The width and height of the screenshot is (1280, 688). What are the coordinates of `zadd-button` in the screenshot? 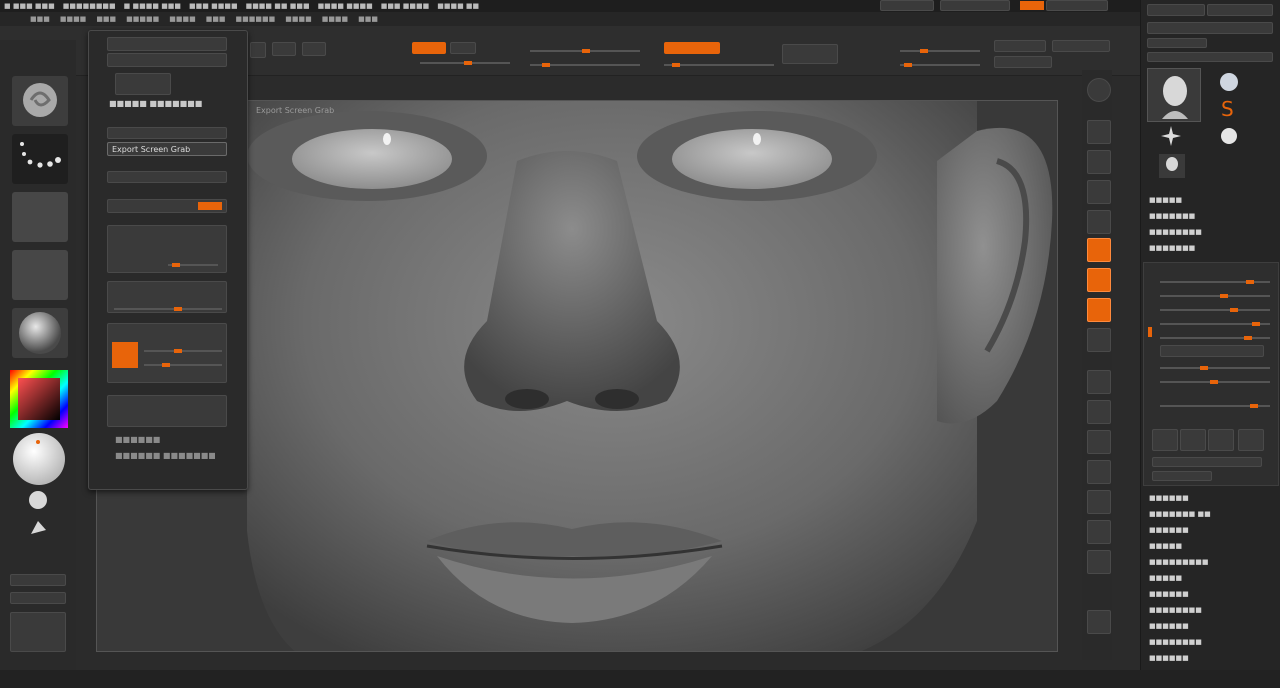 It's located at (429, 48).